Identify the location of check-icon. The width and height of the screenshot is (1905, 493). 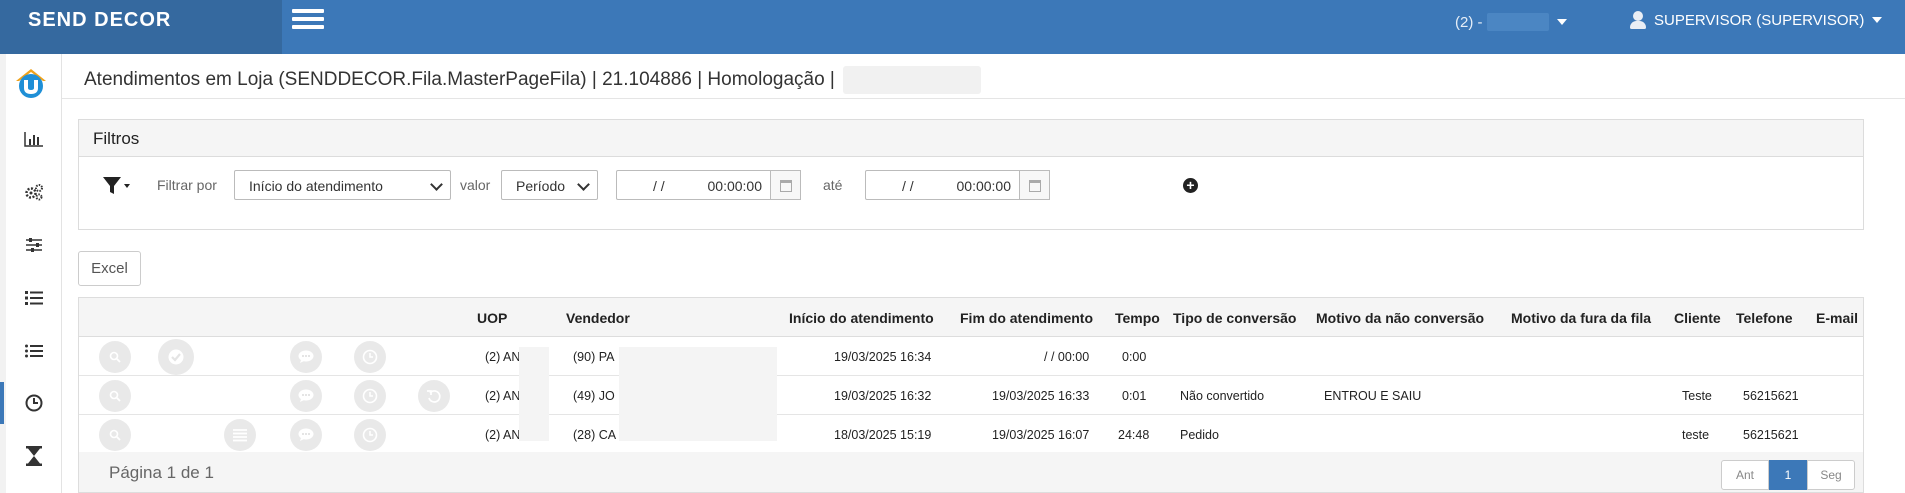
(176, 357).